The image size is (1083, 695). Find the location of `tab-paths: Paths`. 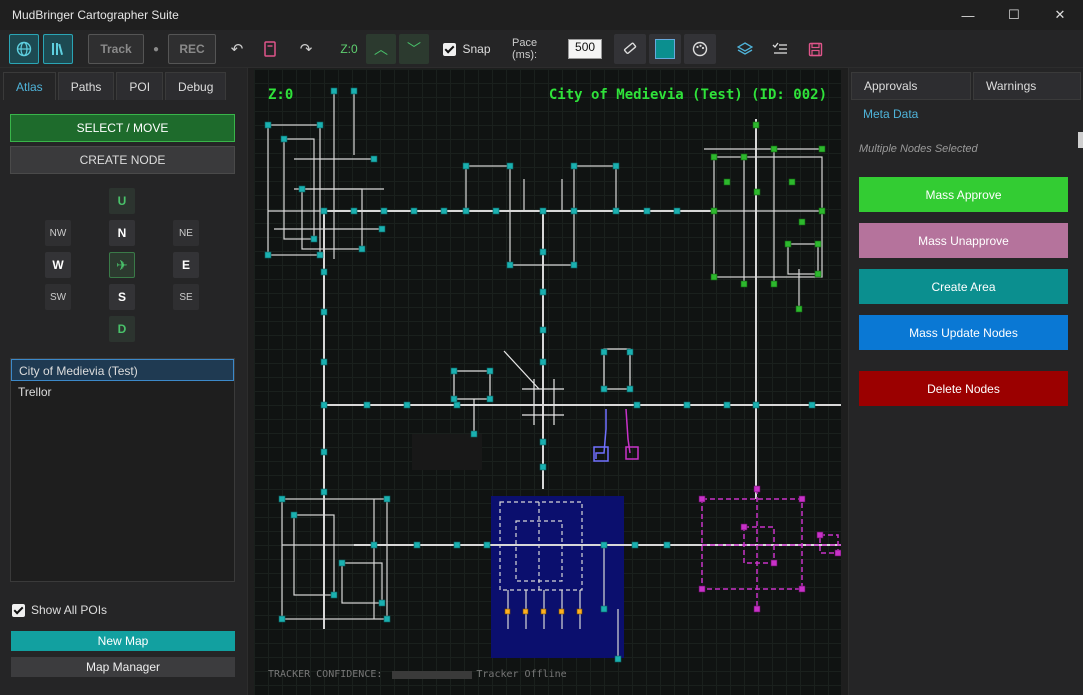

tab-paths: Paths is located at coordinates (86, 86).